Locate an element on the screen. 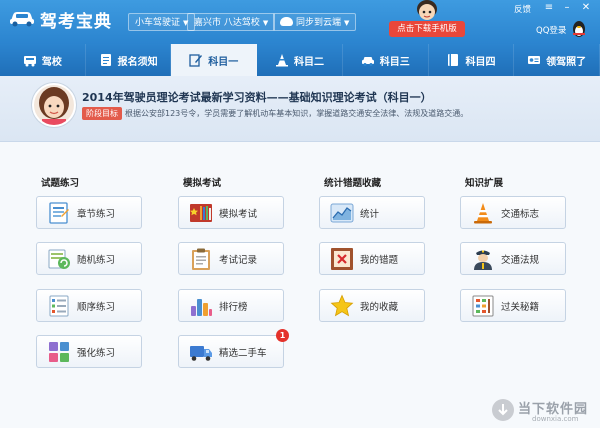 The height and width of the screenshot is (428, 600). tile-label: 模拟考试 is located at coordinates (238, 214).